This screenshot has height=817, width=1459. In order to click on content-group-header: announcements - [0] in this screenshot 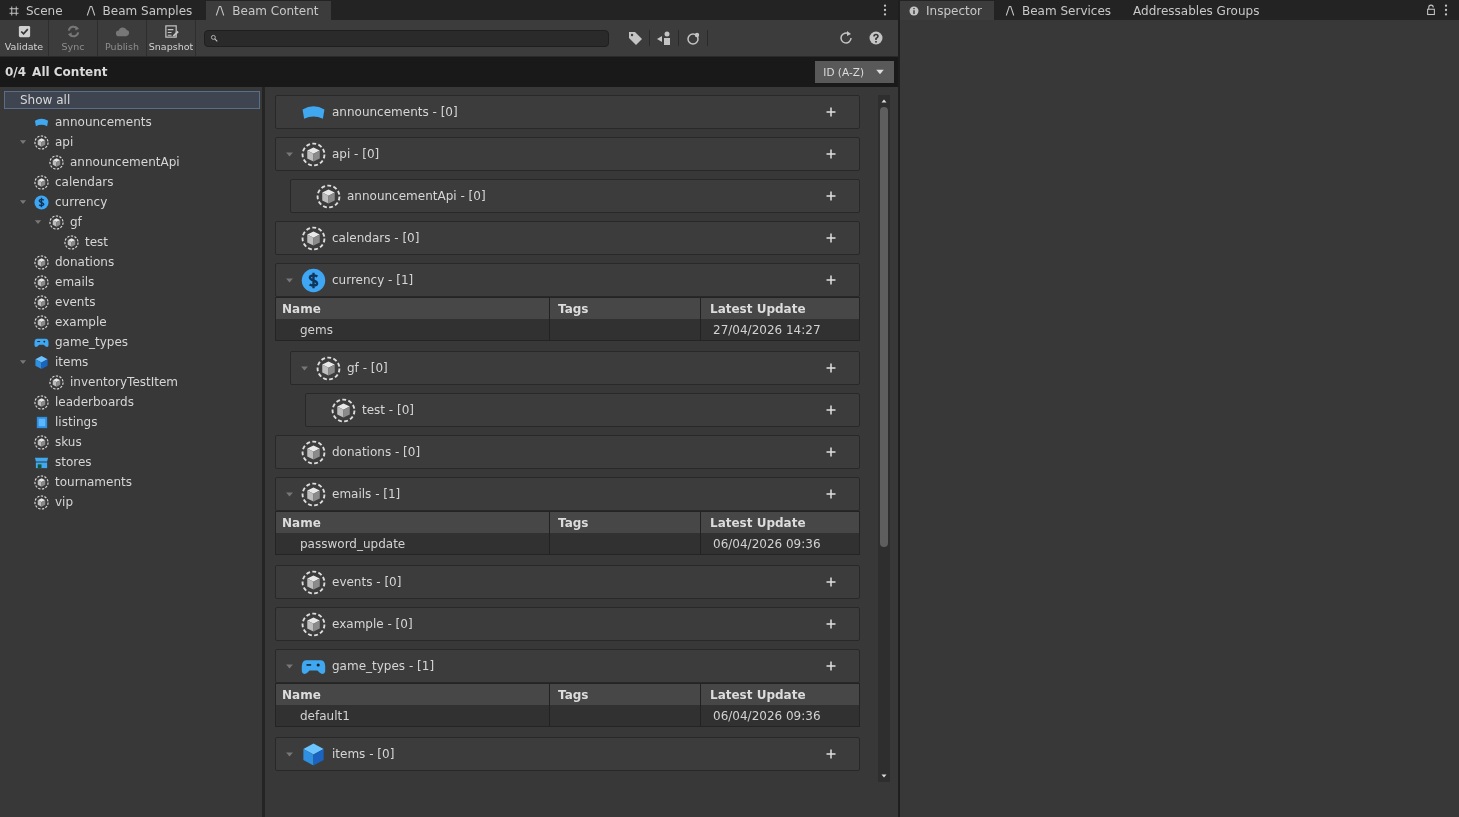, I will do `click(567, 112)`.